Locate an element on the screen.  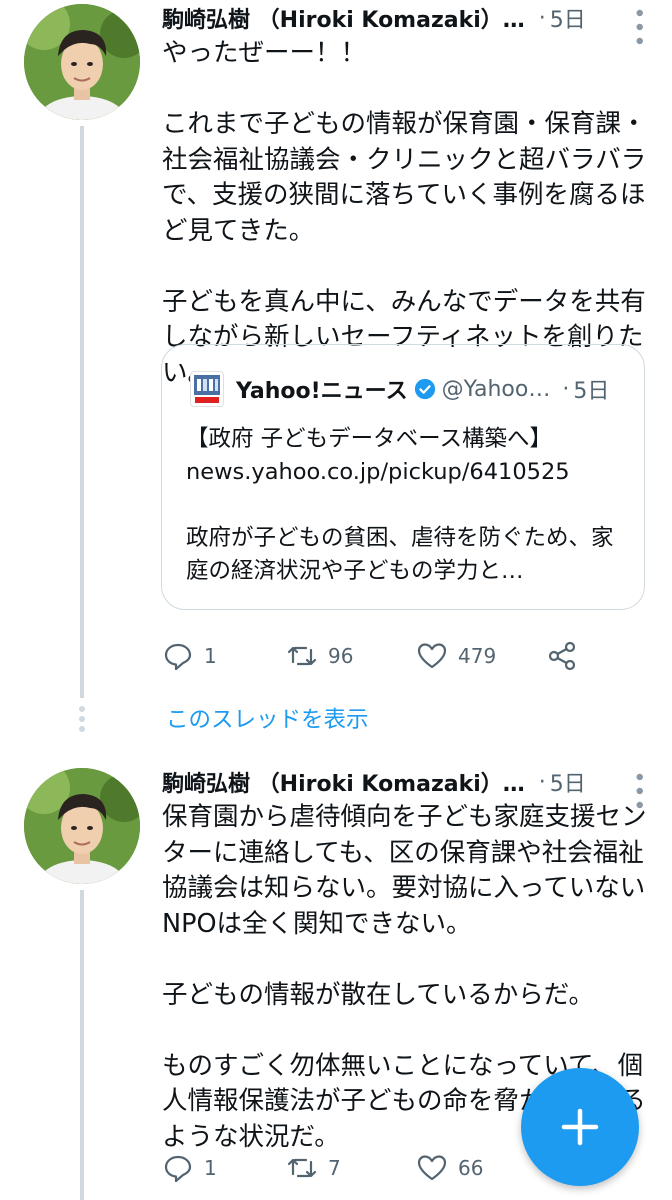
show-thread-link: このスレッドを表示 is located at coordinates (267, 718).